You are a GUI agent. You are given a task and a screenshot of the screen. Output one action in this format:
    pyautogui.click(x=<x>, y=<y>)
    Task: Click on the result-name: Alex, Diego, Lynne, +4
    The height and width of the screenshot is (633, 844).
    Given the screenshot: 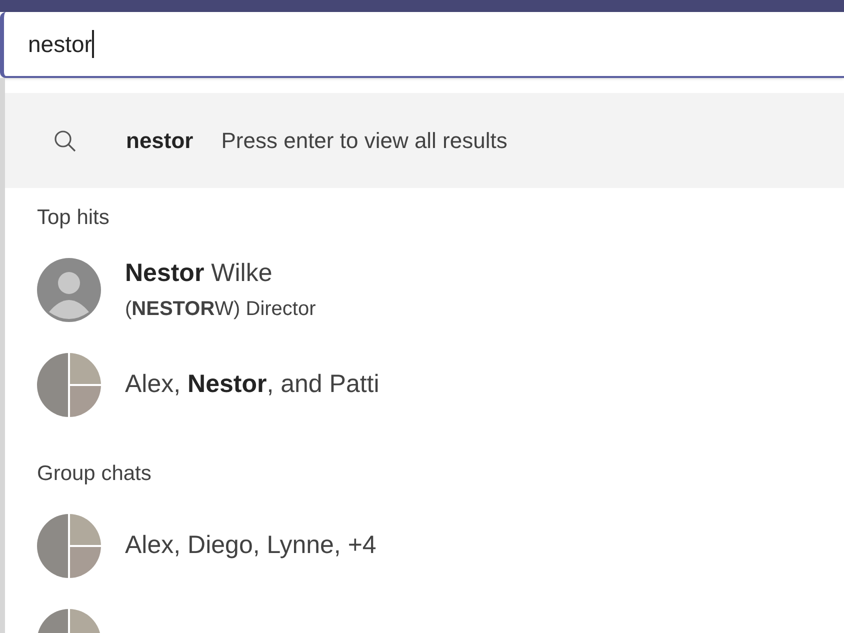 What is the action you would take?
    pyautogui.click(x=250, y=545)
    